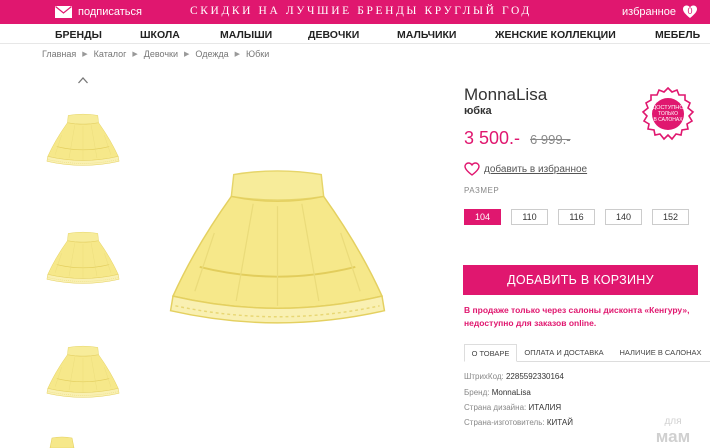  What do you see at coordinates (534, 376) in the screenshot?
I see `attribute-value: 2285592330164` at bounding box center [534, 376].